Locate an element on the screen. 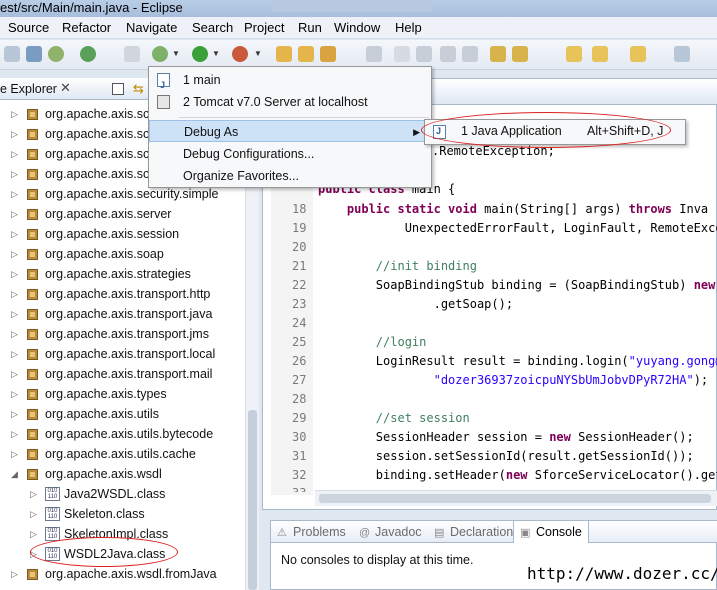 The image size is (717, 590). package-icon is located at coordinates (32, 134).